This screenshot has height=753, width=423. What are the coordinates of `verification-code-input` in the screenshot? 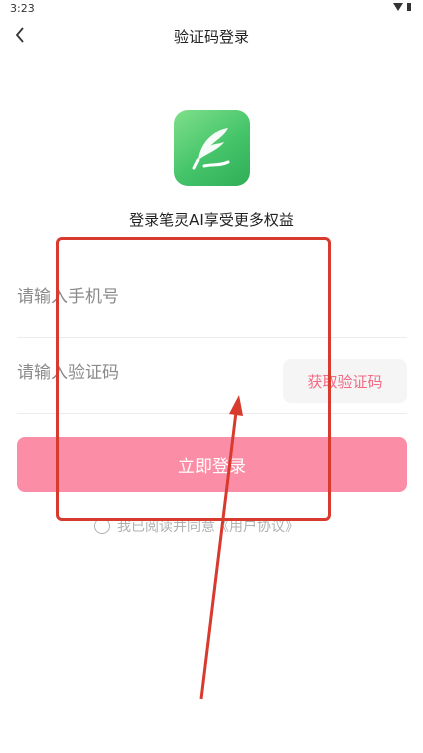 It's located at (142, 373).